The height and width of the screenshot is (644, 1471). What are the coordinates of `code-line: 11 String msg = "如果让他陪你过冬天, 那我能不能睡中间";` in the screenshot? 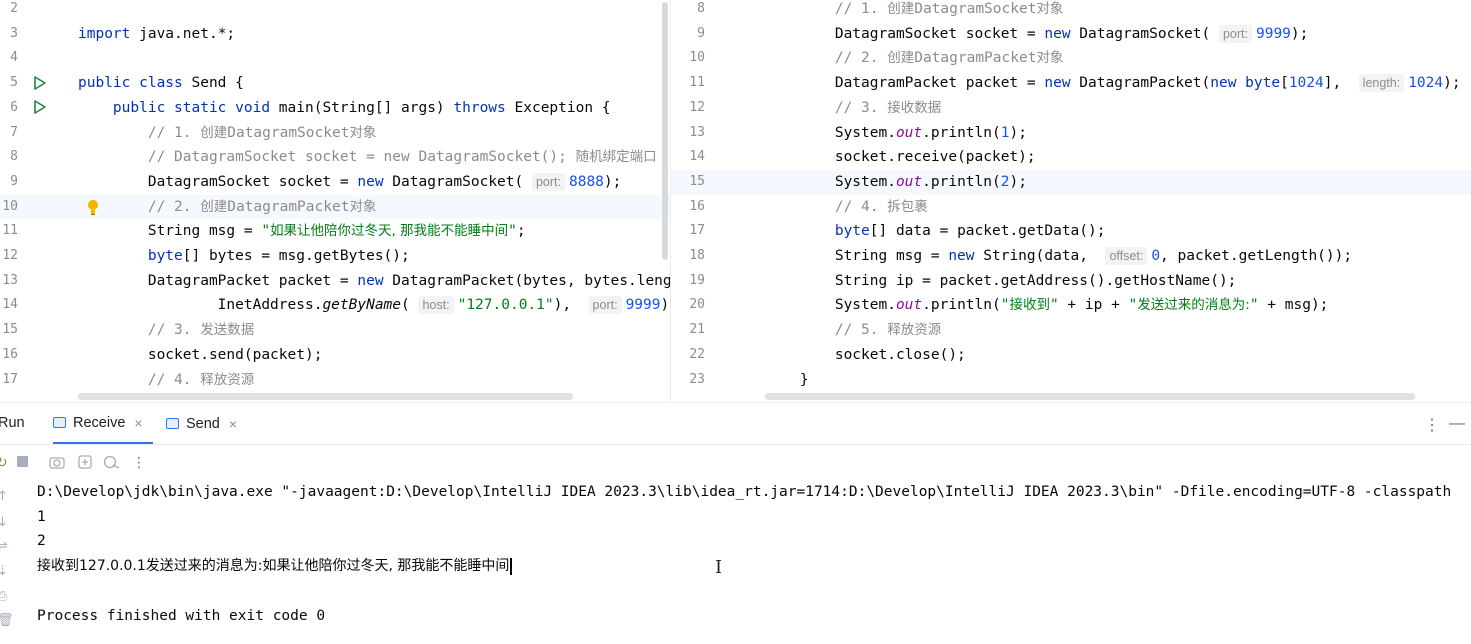 It's located at (335, 231).